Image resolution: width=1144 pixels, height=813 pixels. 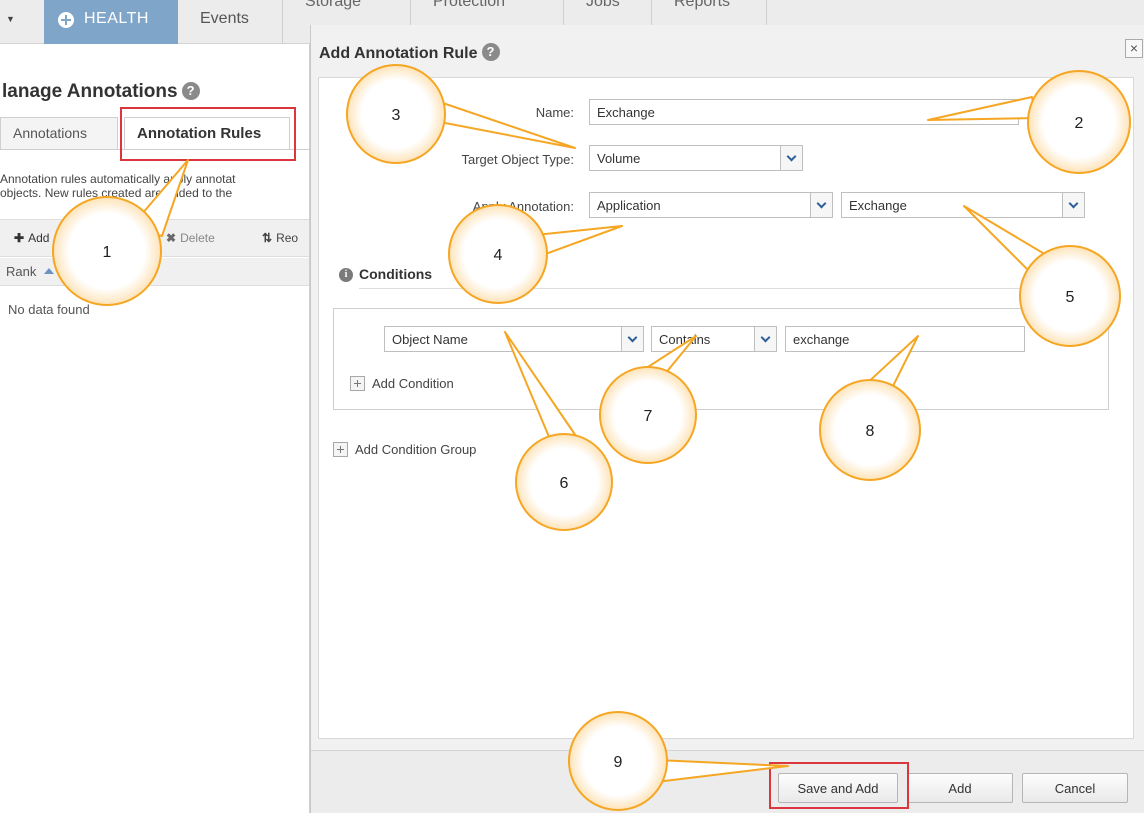 What do you see at coordinates (523, 206) in the screenshot?
I see `apply-annotation-label: Apply Annotation:` at bounding box center [523, 206].